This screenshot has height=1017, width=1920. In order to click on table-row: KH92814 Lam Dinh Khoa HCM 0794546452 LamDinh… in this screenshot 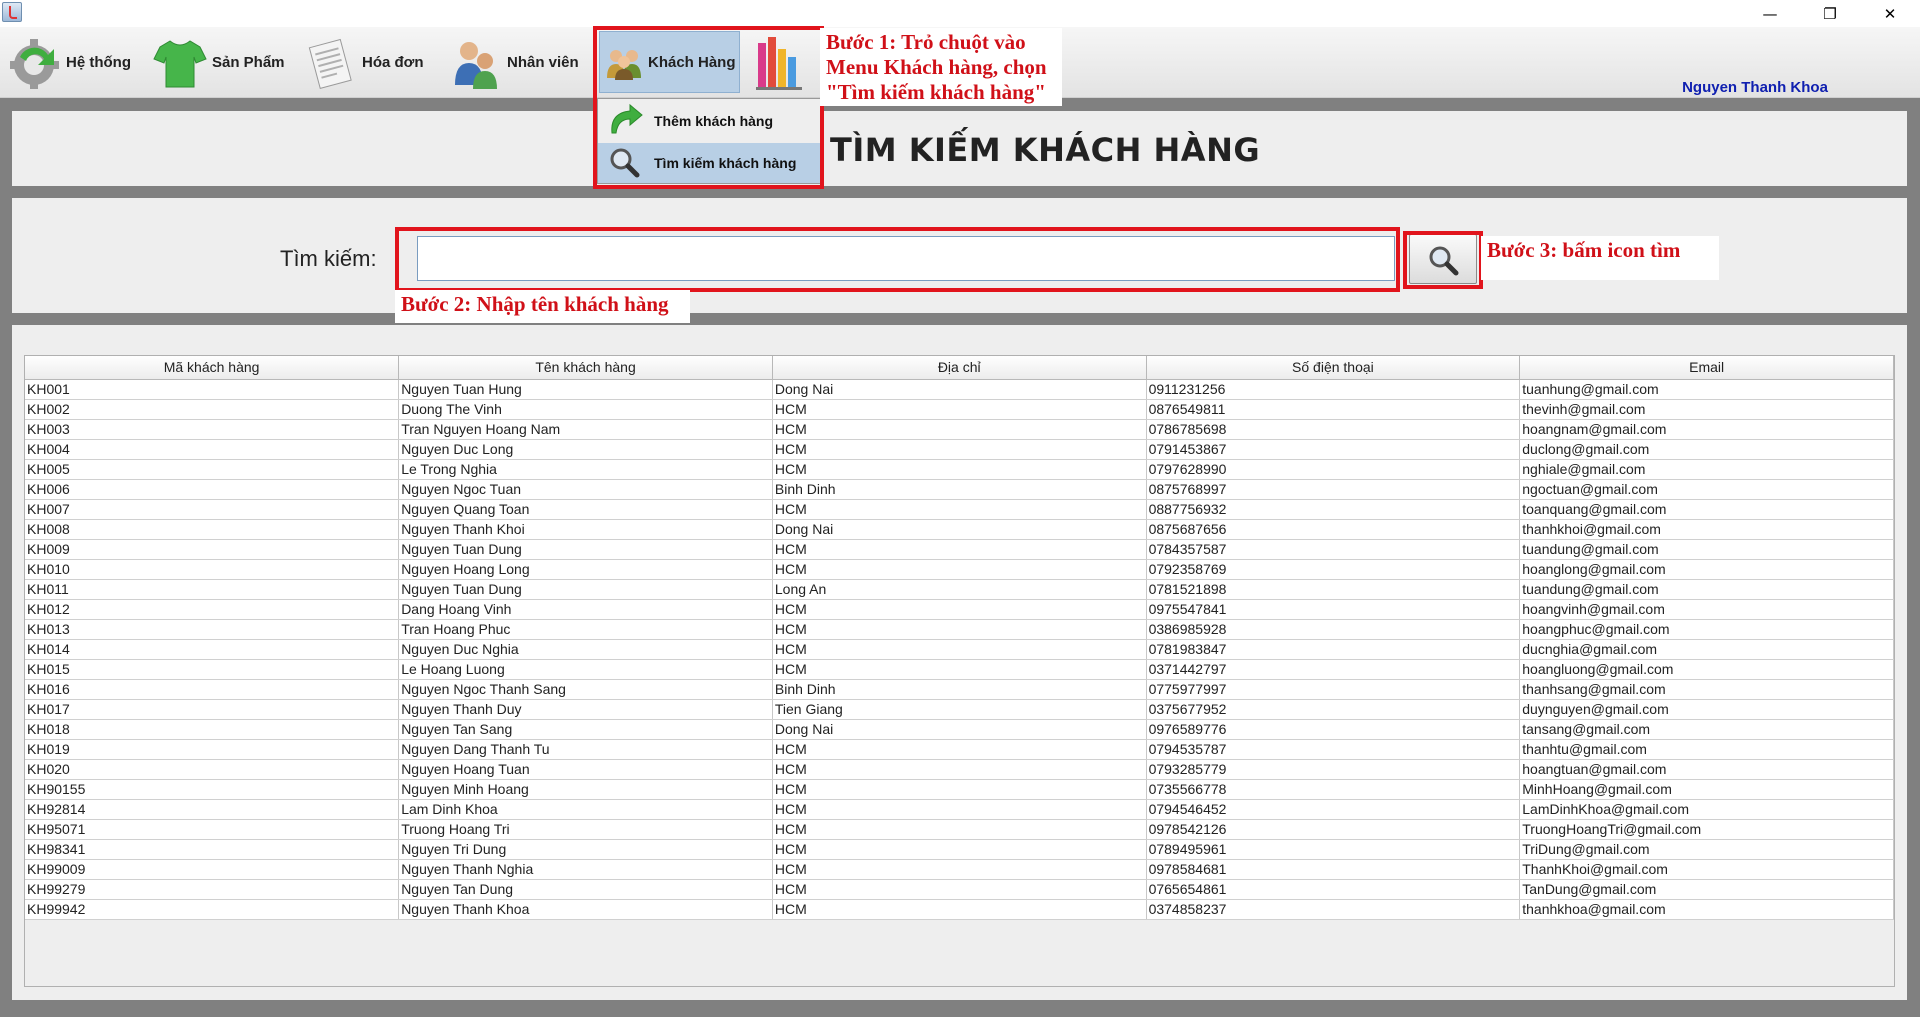, I will do `click(959, 809)`.